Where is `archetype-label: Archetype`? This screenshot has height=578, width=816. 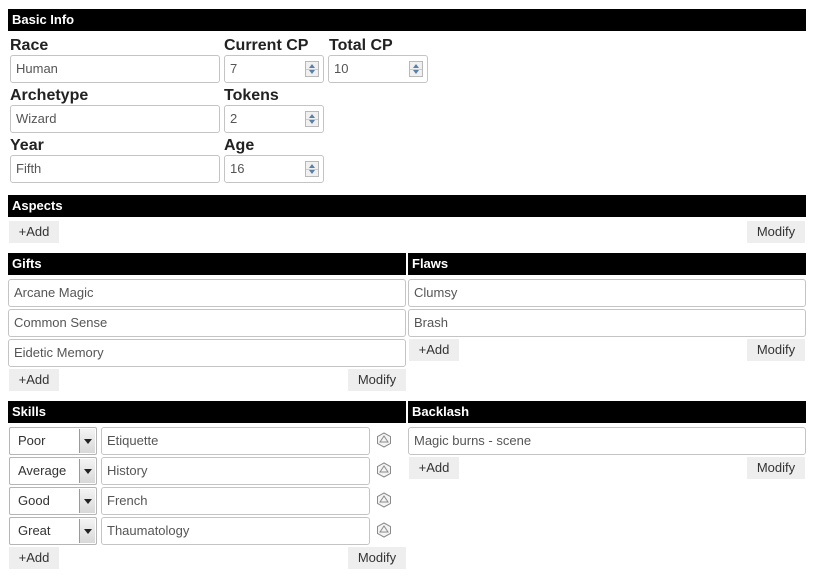
archetype-label: Archetype is located at coordinates (49, 95).